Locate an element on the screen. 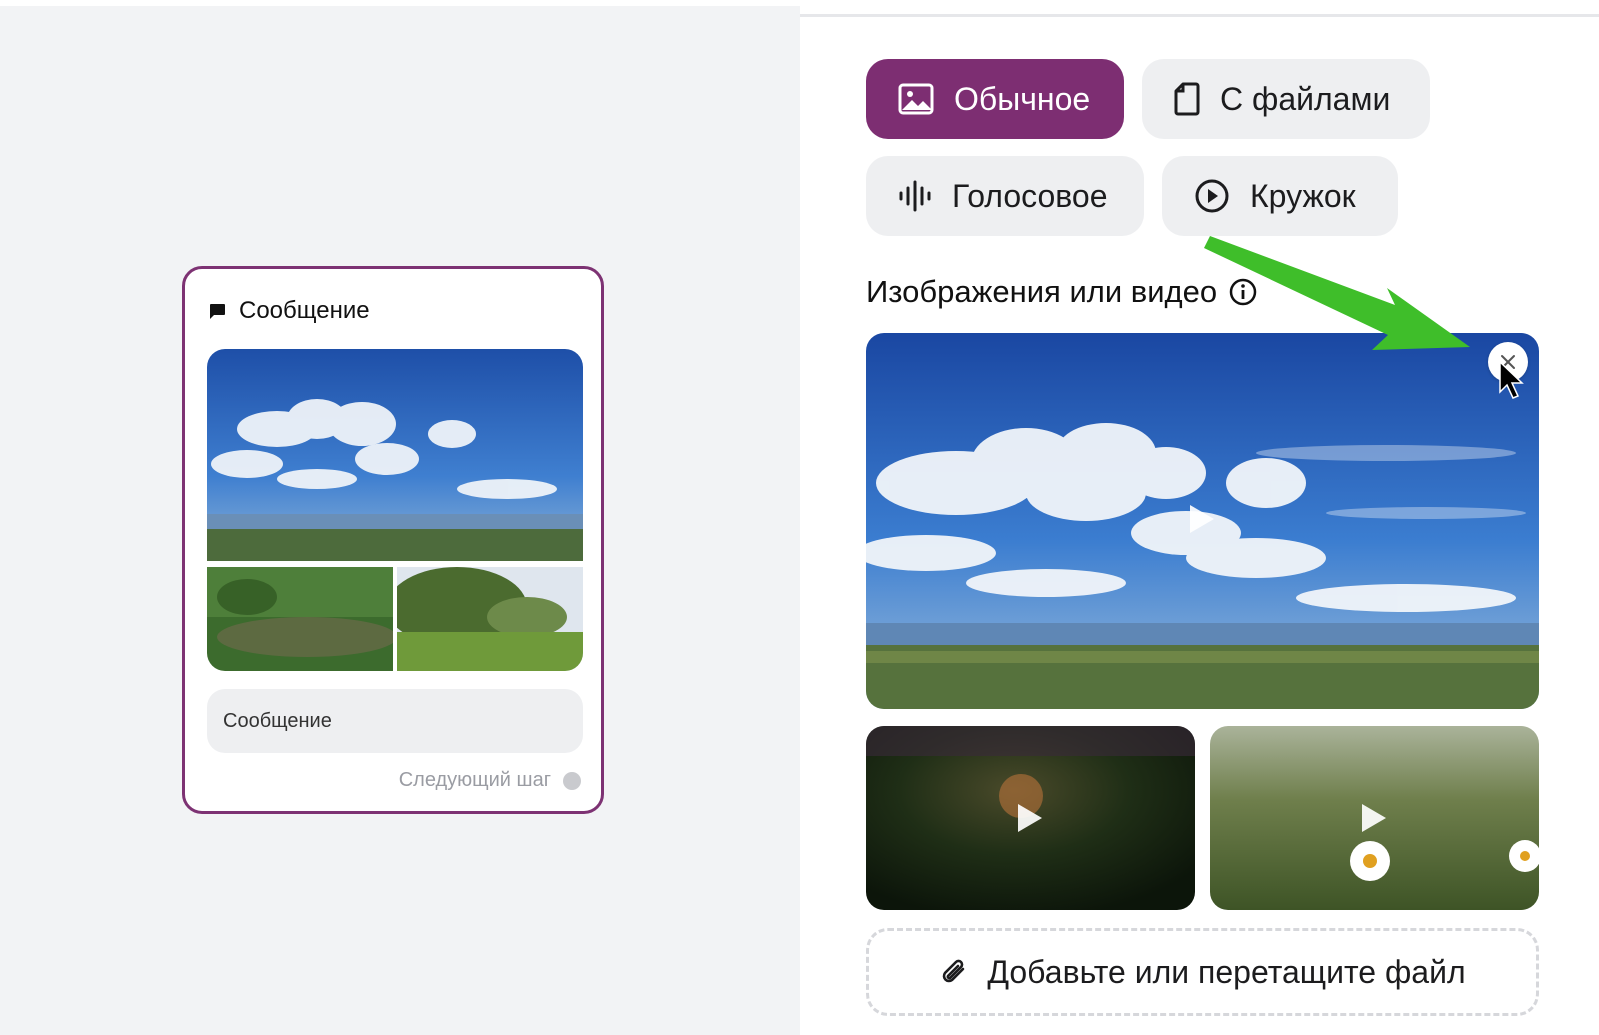 The width and height of the screenshot is (1599, 1035). media-section-title: Изображения или видео is located at coordinates (1061, 292).